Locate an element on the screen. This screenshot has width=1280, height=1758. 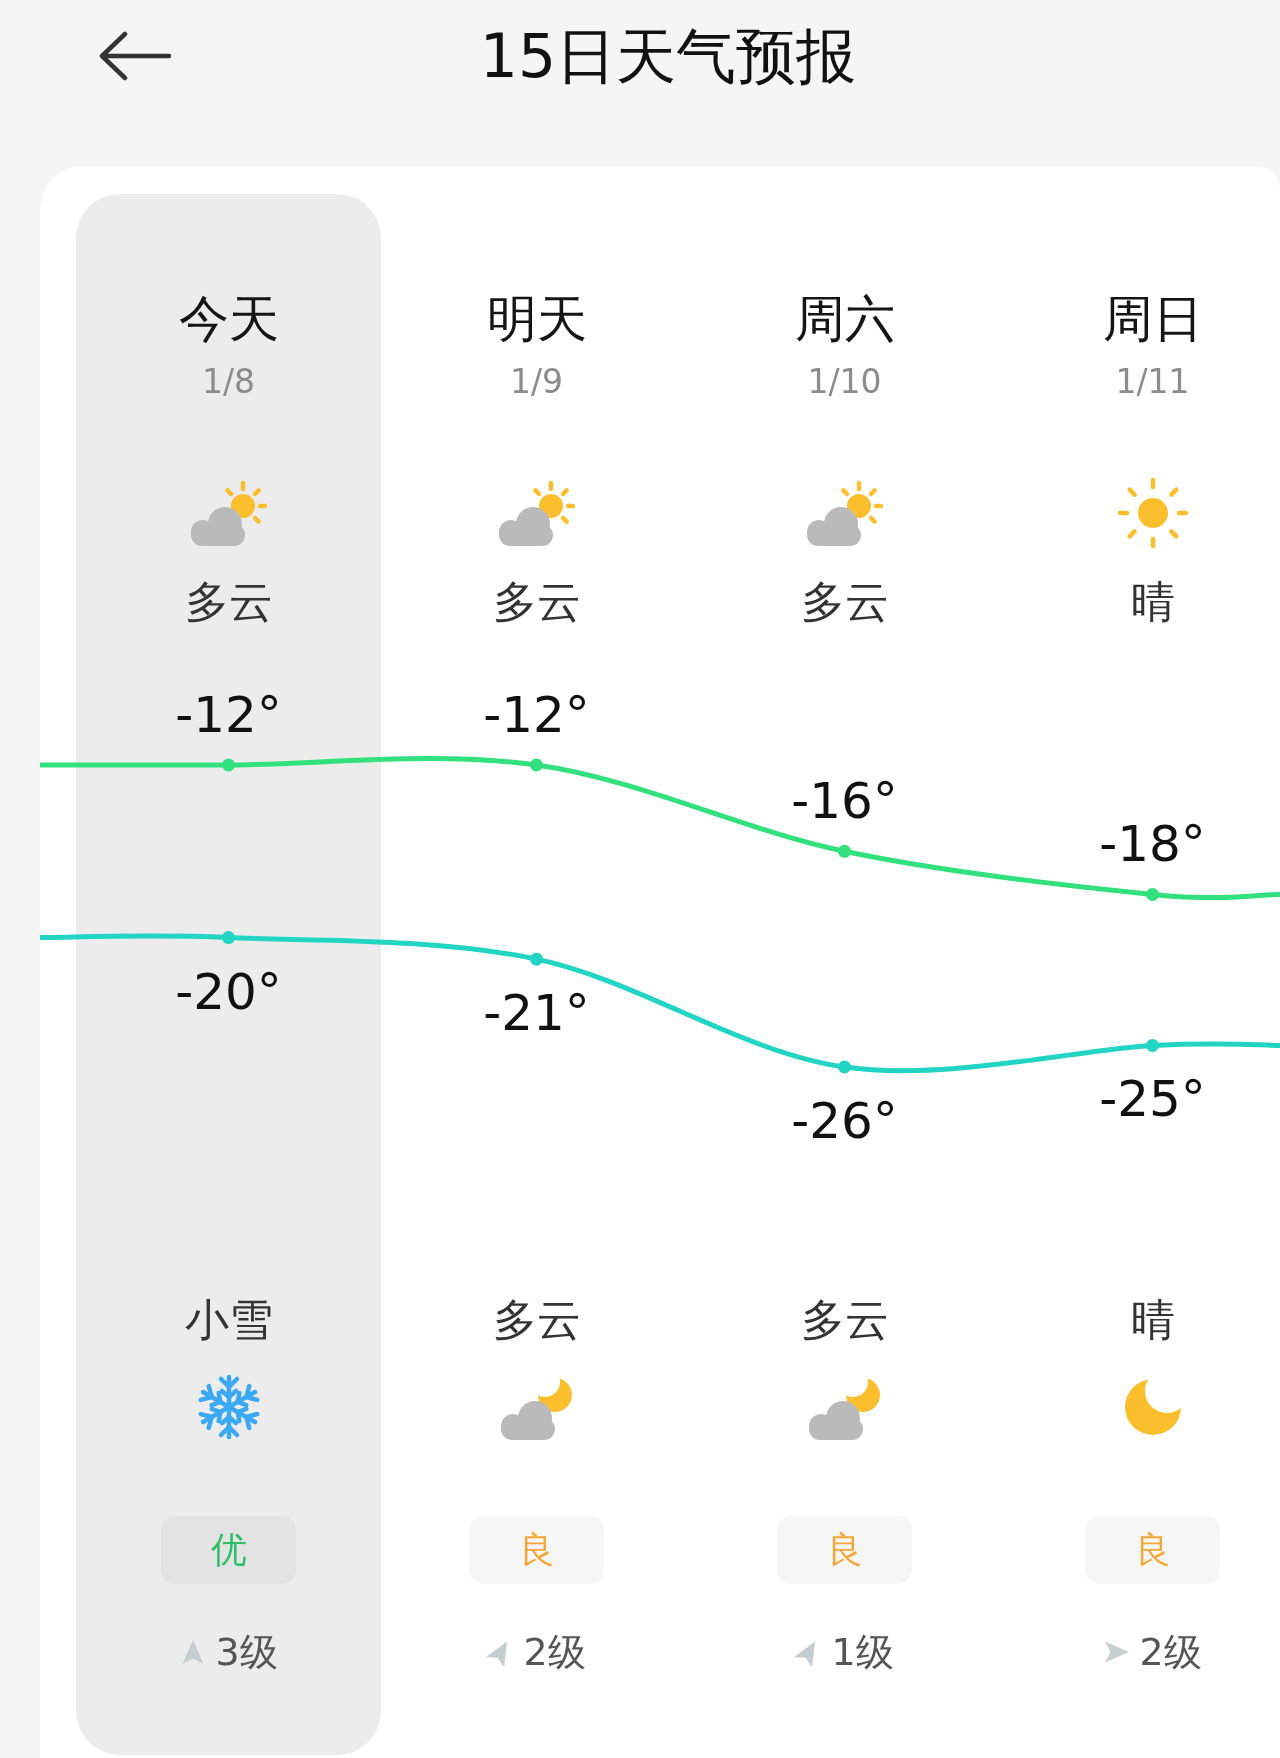
wind-level: 3级 is located at coordinates (246, 1652).